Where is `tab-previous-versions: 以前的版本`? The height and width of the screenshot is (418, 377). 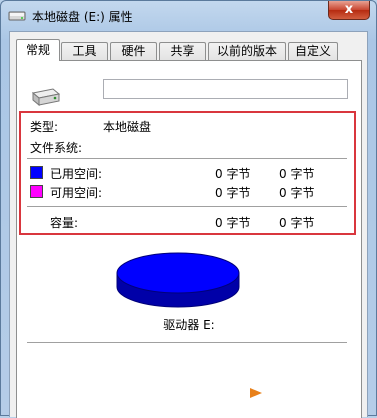 tab-previous-versions: 以前的版本 is located at coordinates (247, 51).